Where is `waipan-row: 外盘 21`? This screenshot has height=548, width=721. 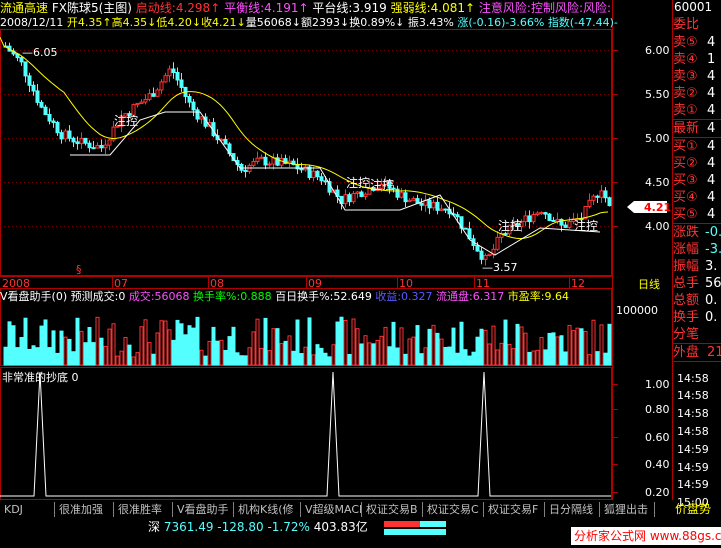 waipan-row: 外盘 21 is located at coordinates (697, 352).